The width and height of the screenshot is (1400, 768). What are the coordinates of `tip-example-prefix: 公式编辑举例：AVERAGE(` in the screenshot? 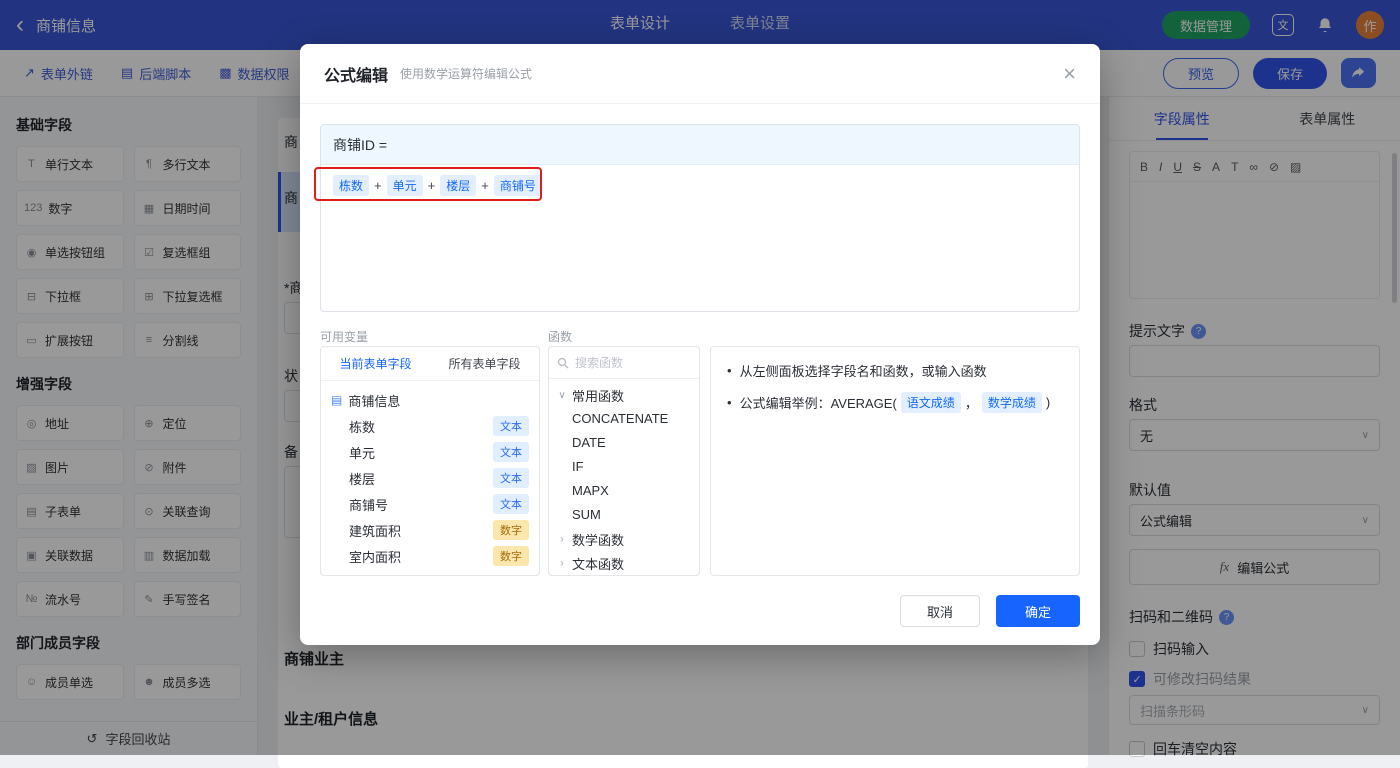 It's located at (818, 402).